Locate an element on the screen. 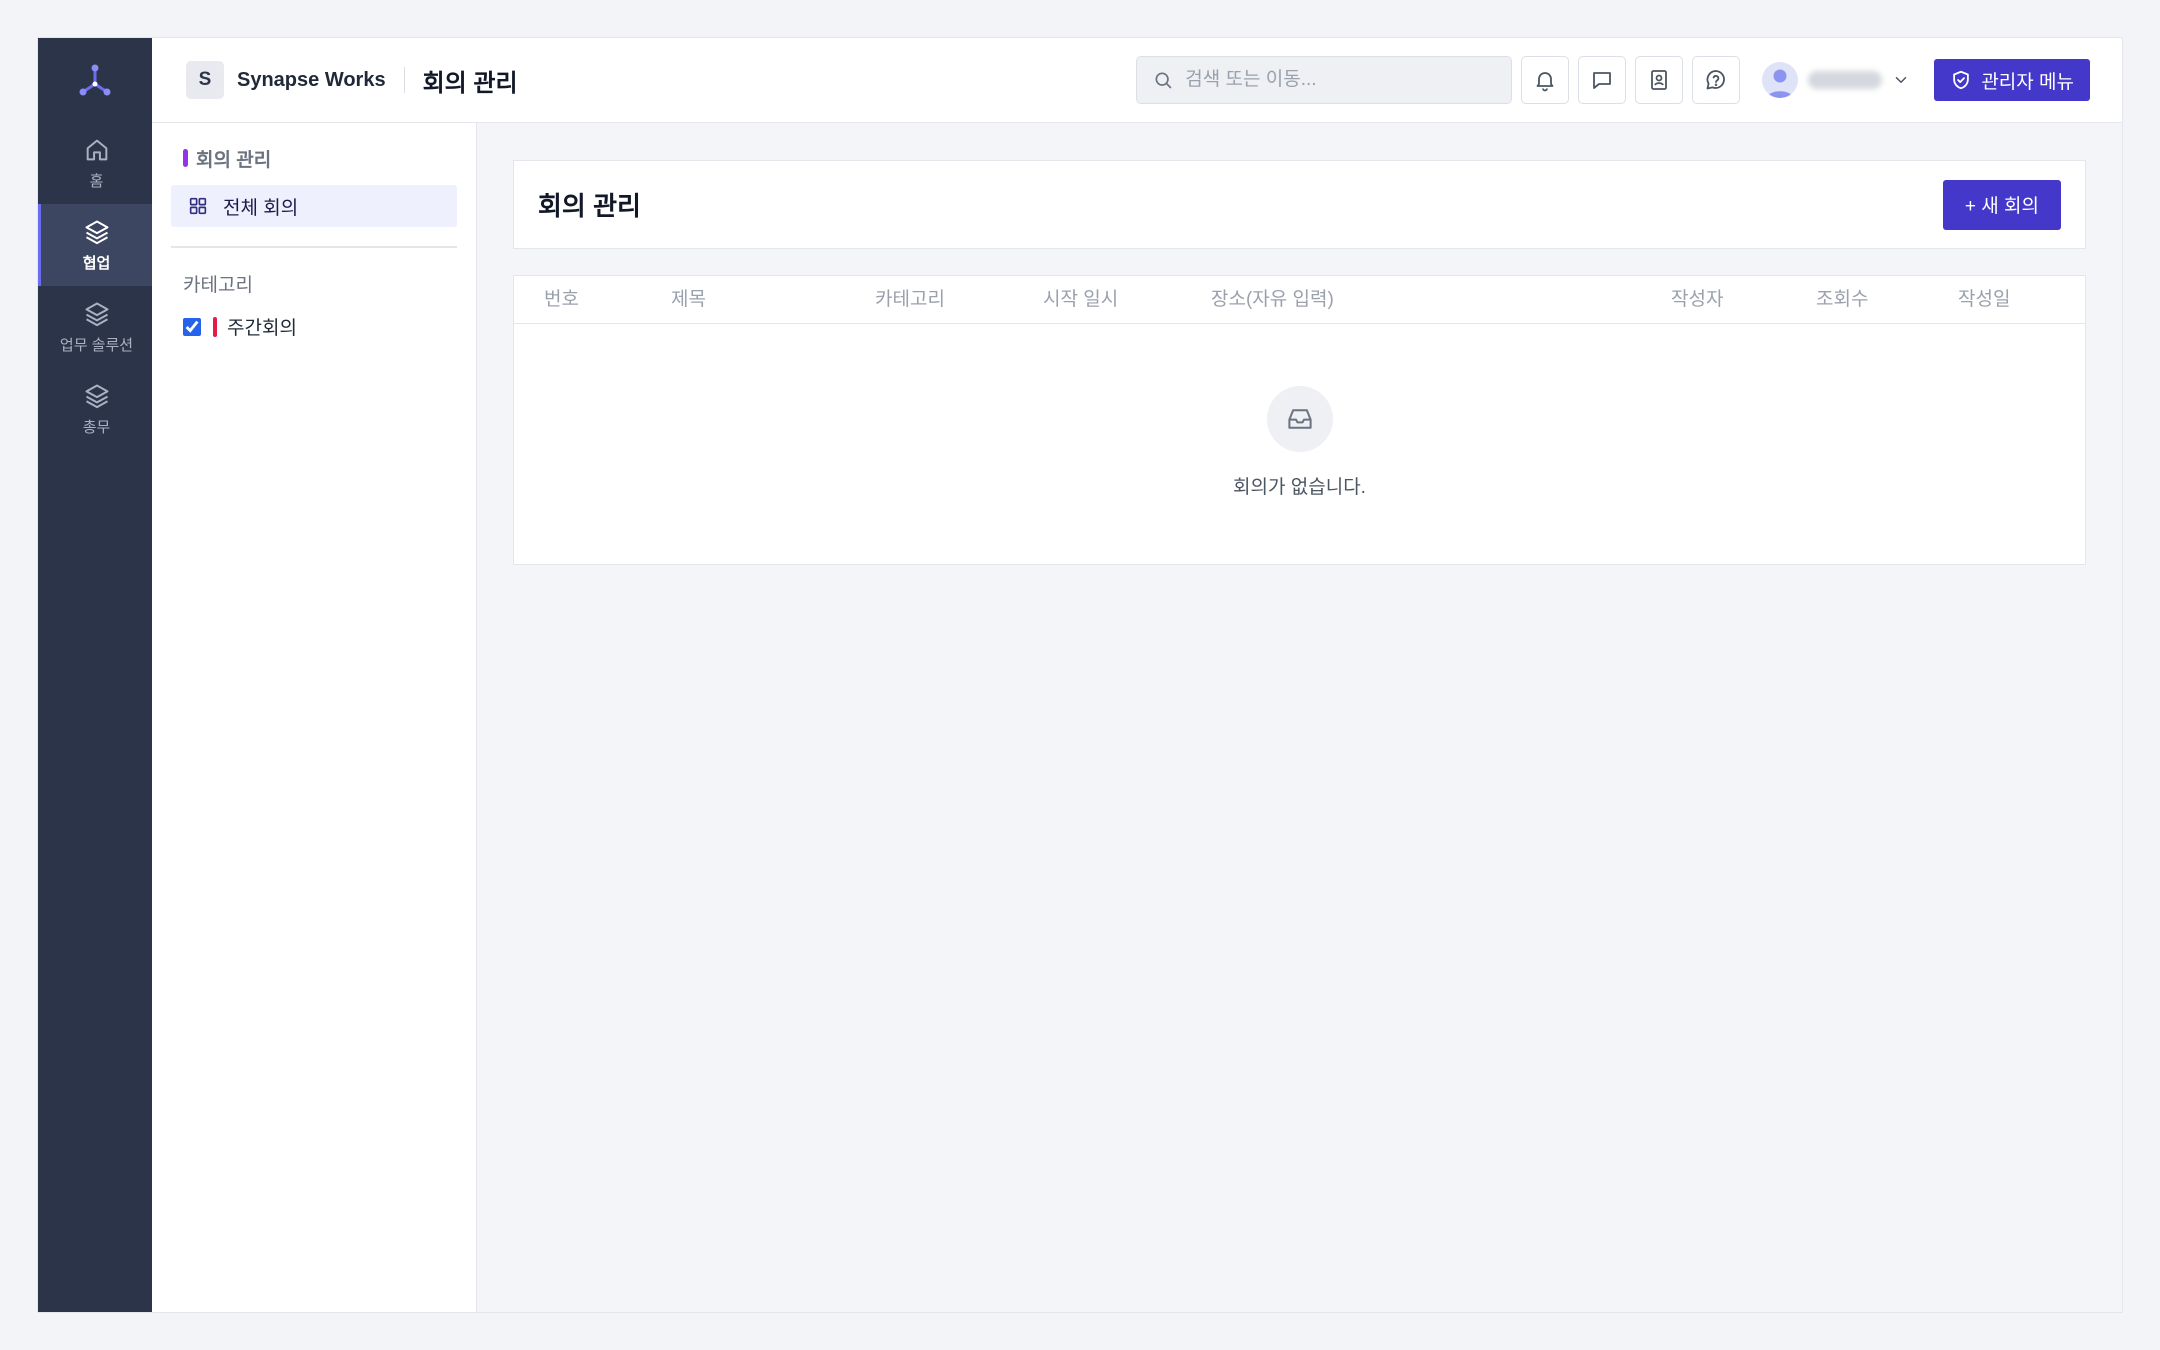 The width and height of the screenshot is (2160, 1350). column-header-number: 번호 is located at coordinates (561, 300).